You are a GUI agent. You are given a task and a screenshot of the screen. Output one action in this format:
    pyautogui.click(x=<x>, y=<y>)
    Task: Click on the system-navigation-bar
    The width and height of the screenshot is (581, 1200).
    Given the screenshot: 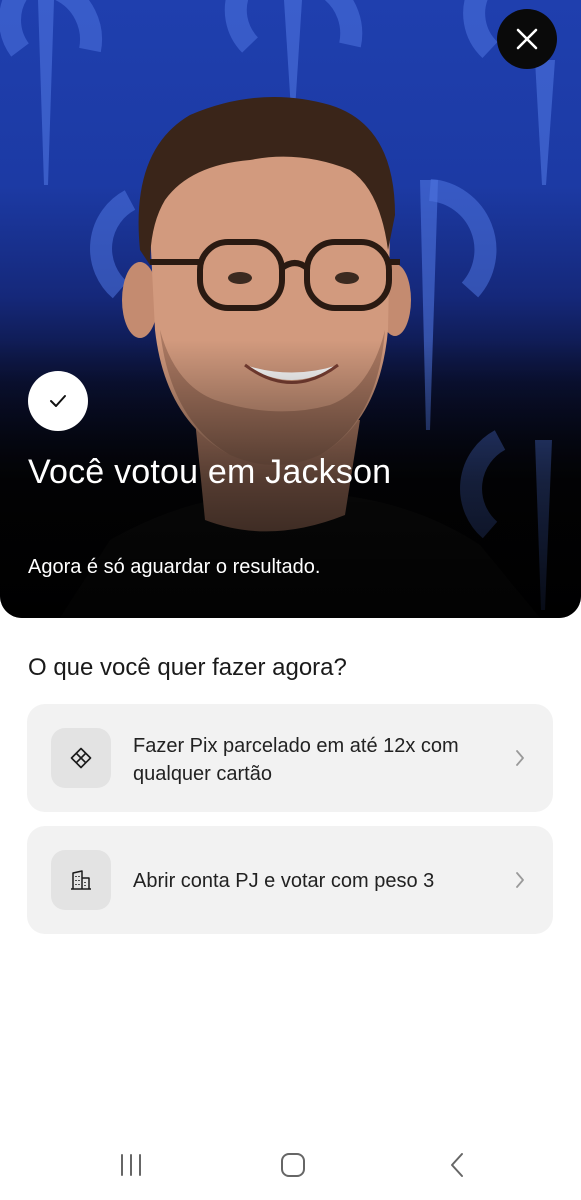 What is the action you would take?
    pyautogui.click(x=290, y=1164)
    